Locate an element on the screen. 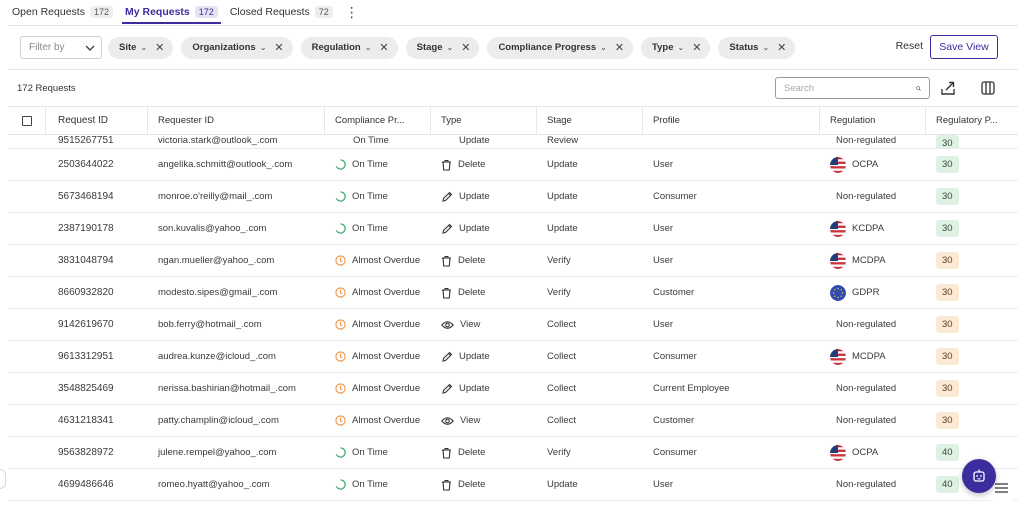  regulation-cell: OCPA is located at coordinates (873, 164).